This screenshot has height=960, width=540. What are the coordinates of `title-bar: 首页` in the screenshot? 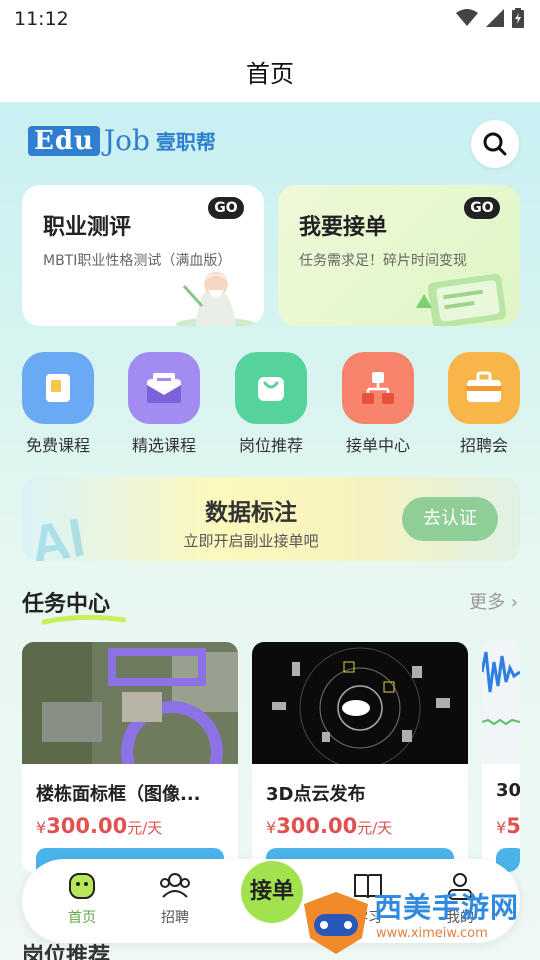 It's located at (270, 70).